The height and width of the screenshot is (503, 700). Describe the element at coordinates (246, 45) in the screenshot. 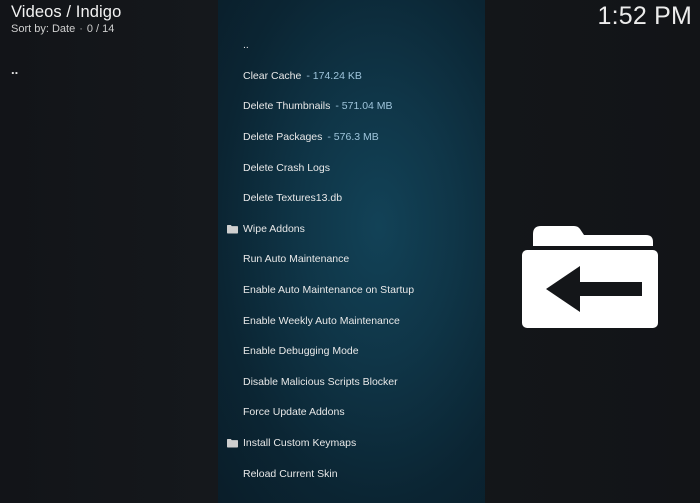

I see `list-item-label: ..` at that location.